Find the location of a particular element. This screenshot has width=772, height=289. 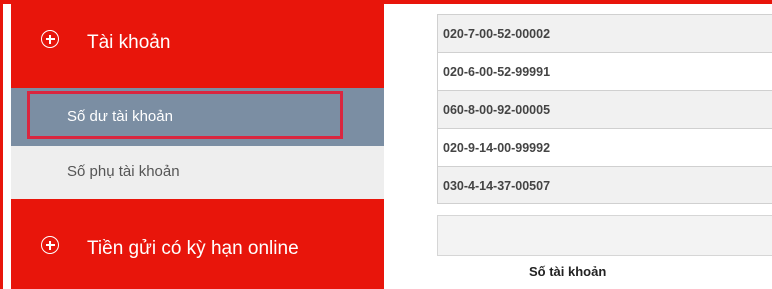

account-row: 020-7-00-52-00002 is located at coordinates (604, 33).